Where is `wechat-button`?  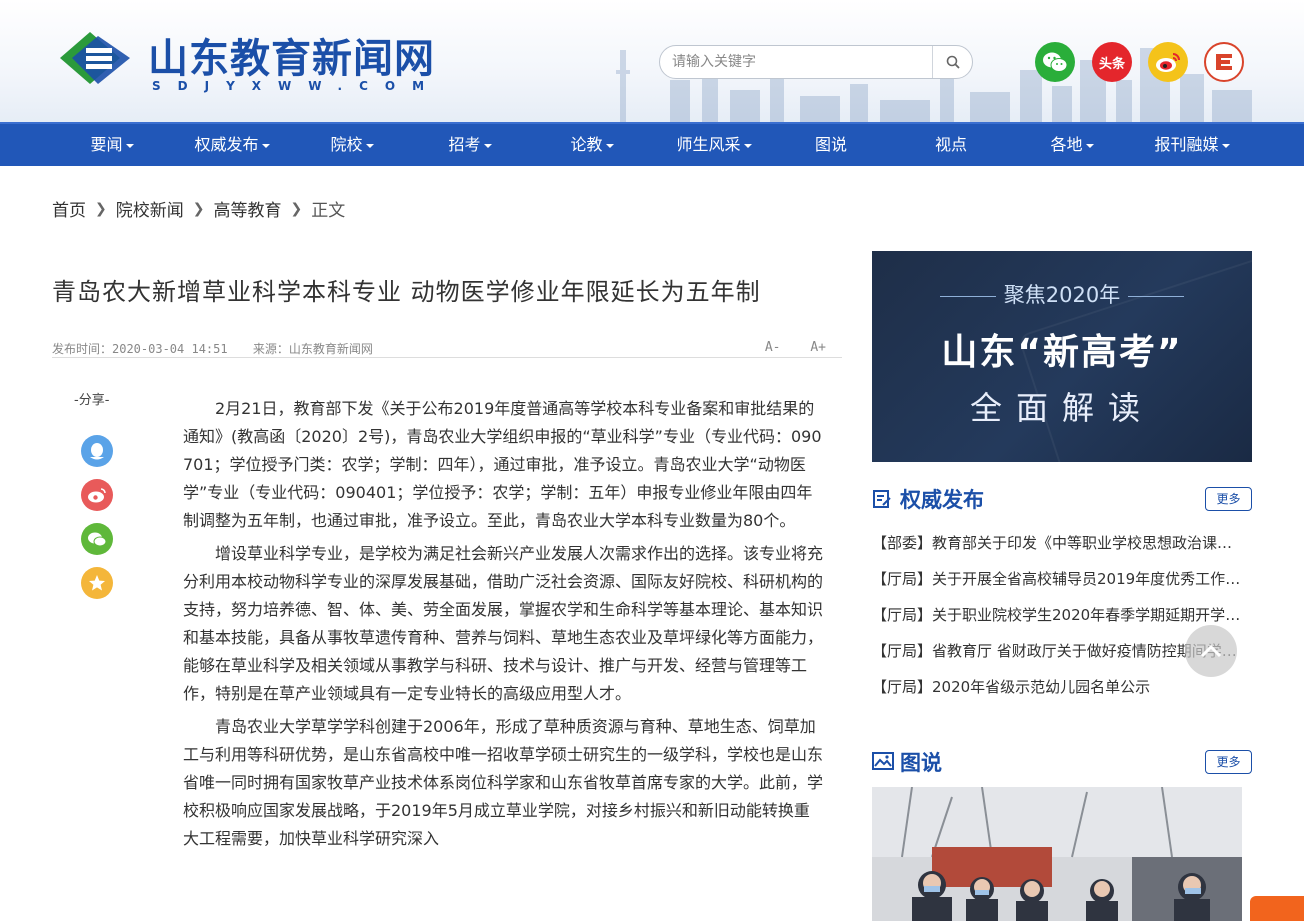 wechat-button is located at coordinates (1055, 62).